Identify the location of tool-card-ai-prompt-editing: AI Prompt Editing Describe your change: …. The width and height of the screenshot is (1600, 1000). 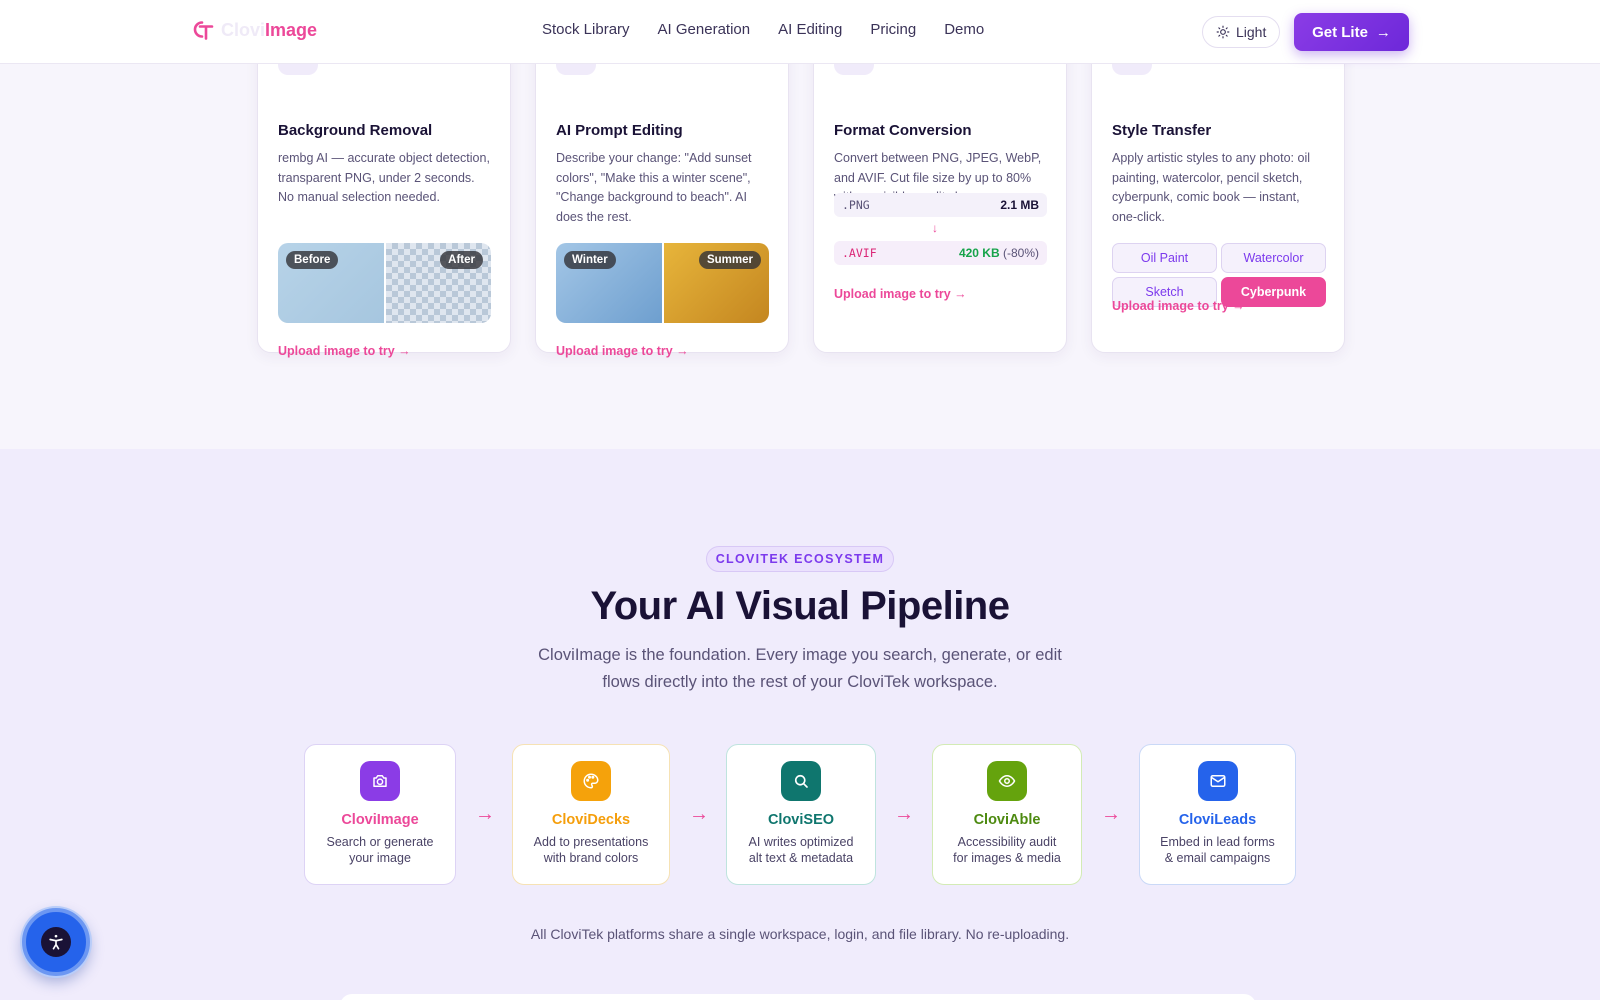
(662, 194).